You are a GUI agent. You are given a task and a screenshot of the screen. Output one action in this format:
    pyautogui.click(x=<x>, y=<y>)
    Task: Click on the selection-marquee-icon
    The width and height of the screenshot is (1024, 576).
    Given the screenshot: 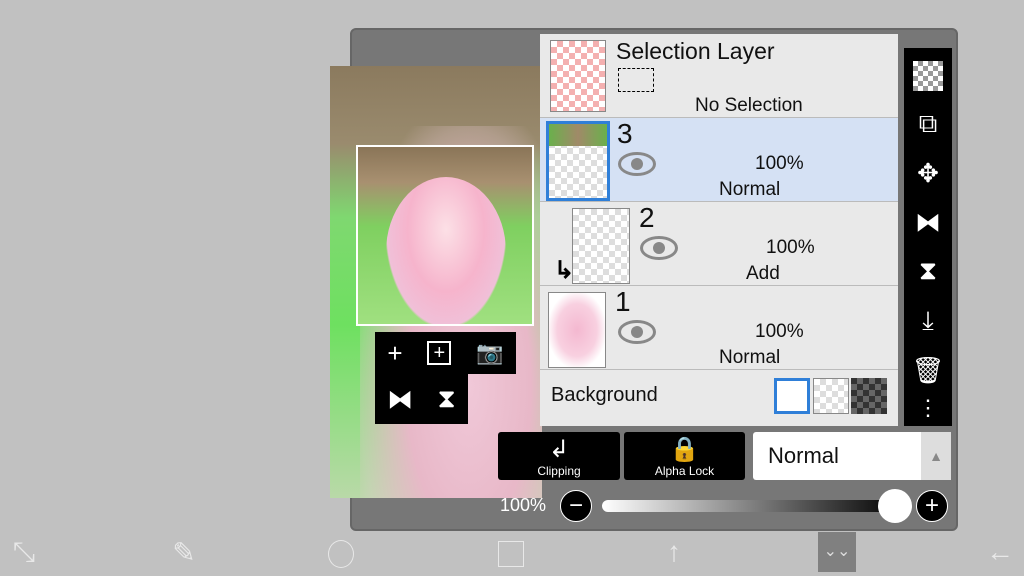 What is the action you would take?
    pyautogui.click(x=636, y=80)
    